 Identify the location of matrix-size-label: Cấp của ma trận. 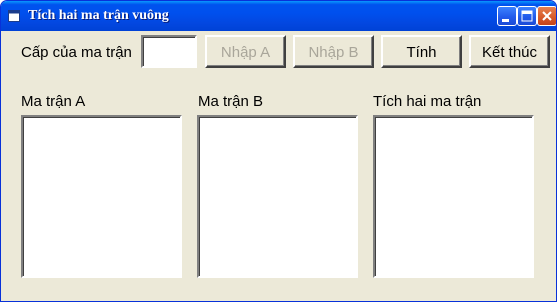
(76, 52).